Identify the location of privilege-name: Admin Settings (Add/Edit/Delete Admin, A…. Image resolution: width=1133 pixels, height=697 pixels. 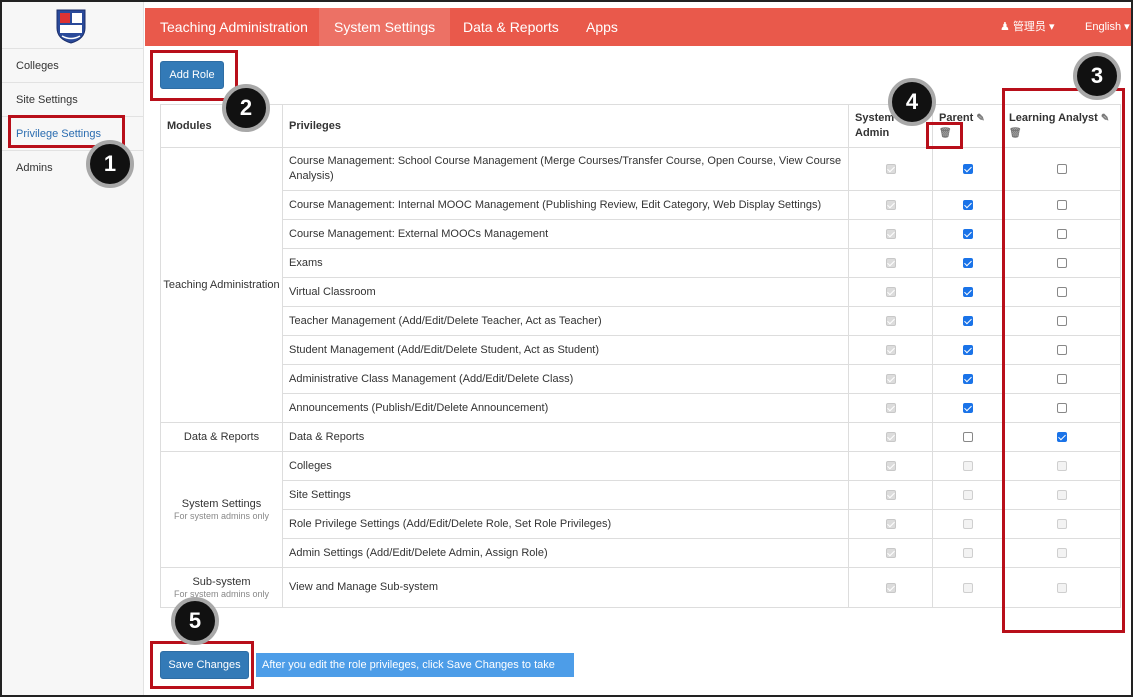
(565, 553).